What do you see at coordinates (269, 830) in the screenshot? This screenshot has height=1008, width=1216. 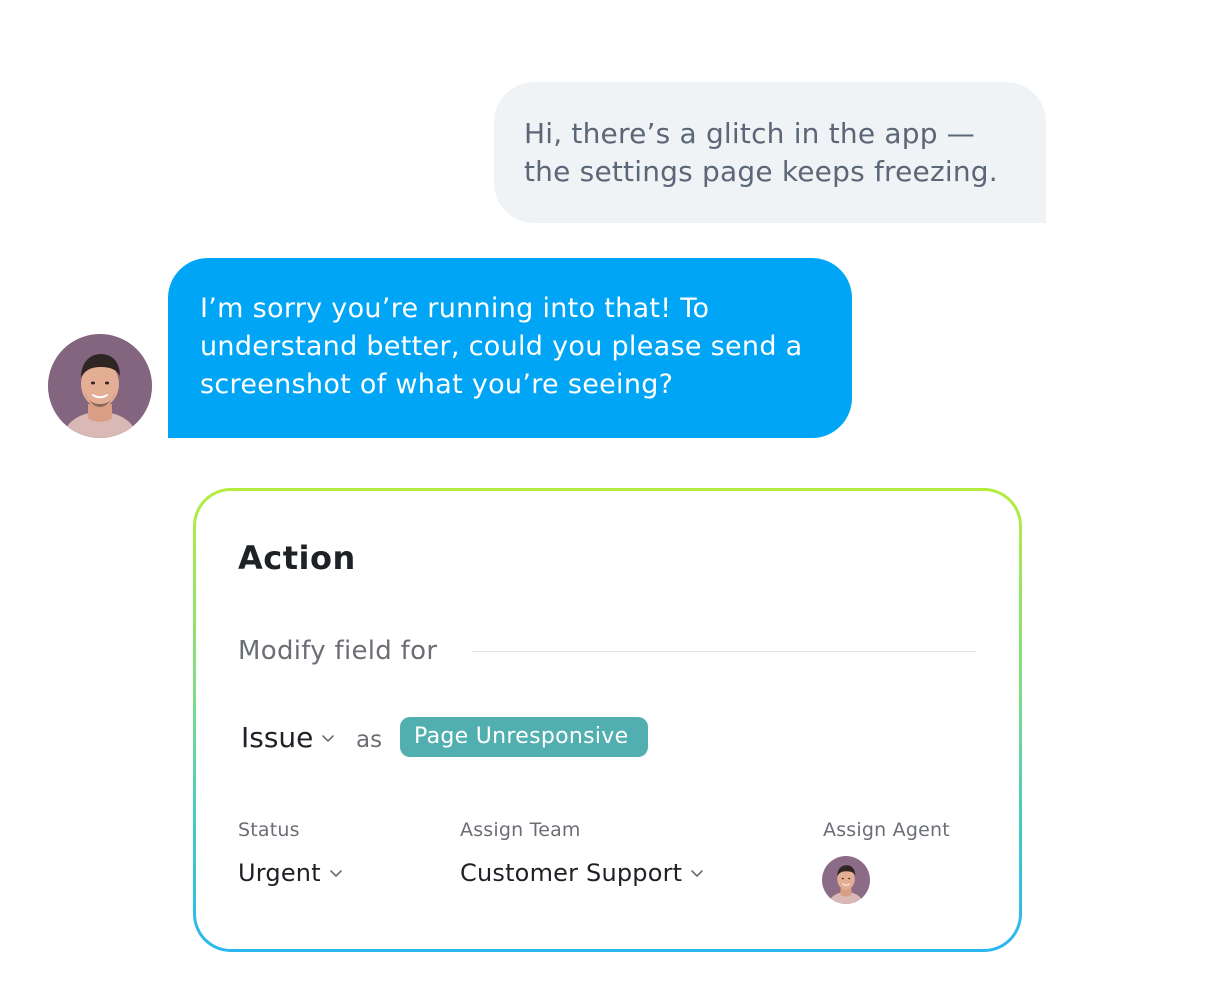 I see `status-label: Status` at bounding box center [269, 830].